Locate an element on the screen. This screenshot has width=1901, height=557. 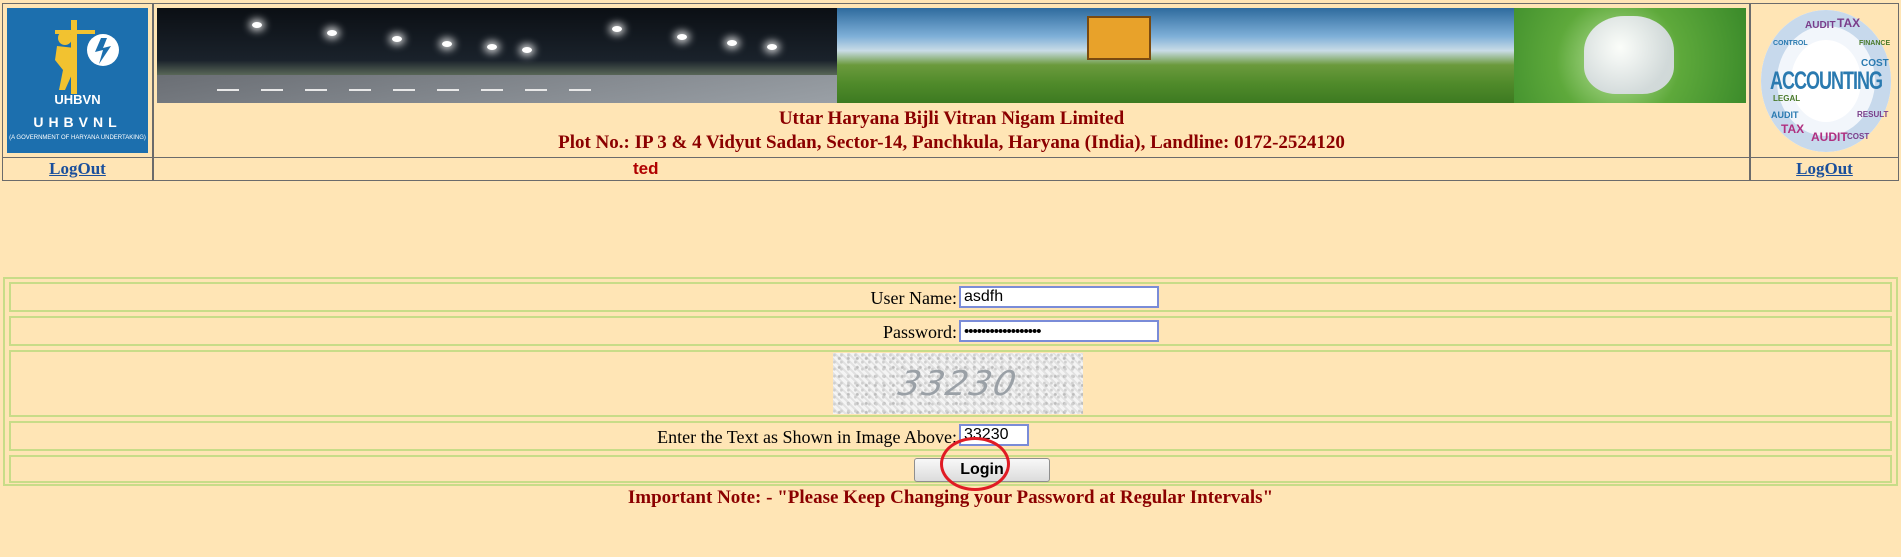
password-input is located at coordinates (1059, 331).